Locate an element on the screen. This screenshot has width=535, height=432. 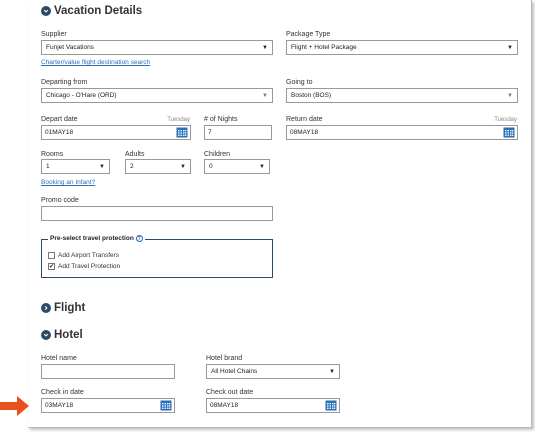
charter-flight-link: Charter/value flight destination search is located at coordinates (95, 62).